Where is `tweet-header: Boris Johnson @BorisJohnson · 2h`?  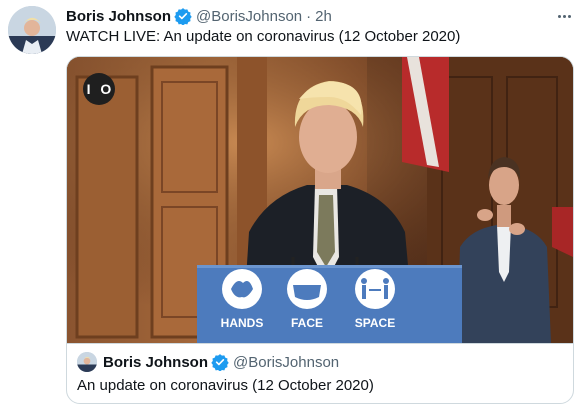
tweet-header: Boris Johnson @BorisJohnson · 2h is located at coordinates (199, 16).